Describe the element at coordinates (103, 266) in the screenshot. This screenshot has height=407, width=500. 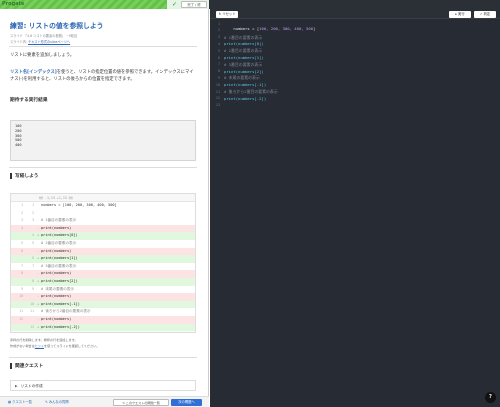
I see `diff-row: 7 7 # 3番目の要素の表示` at that location.